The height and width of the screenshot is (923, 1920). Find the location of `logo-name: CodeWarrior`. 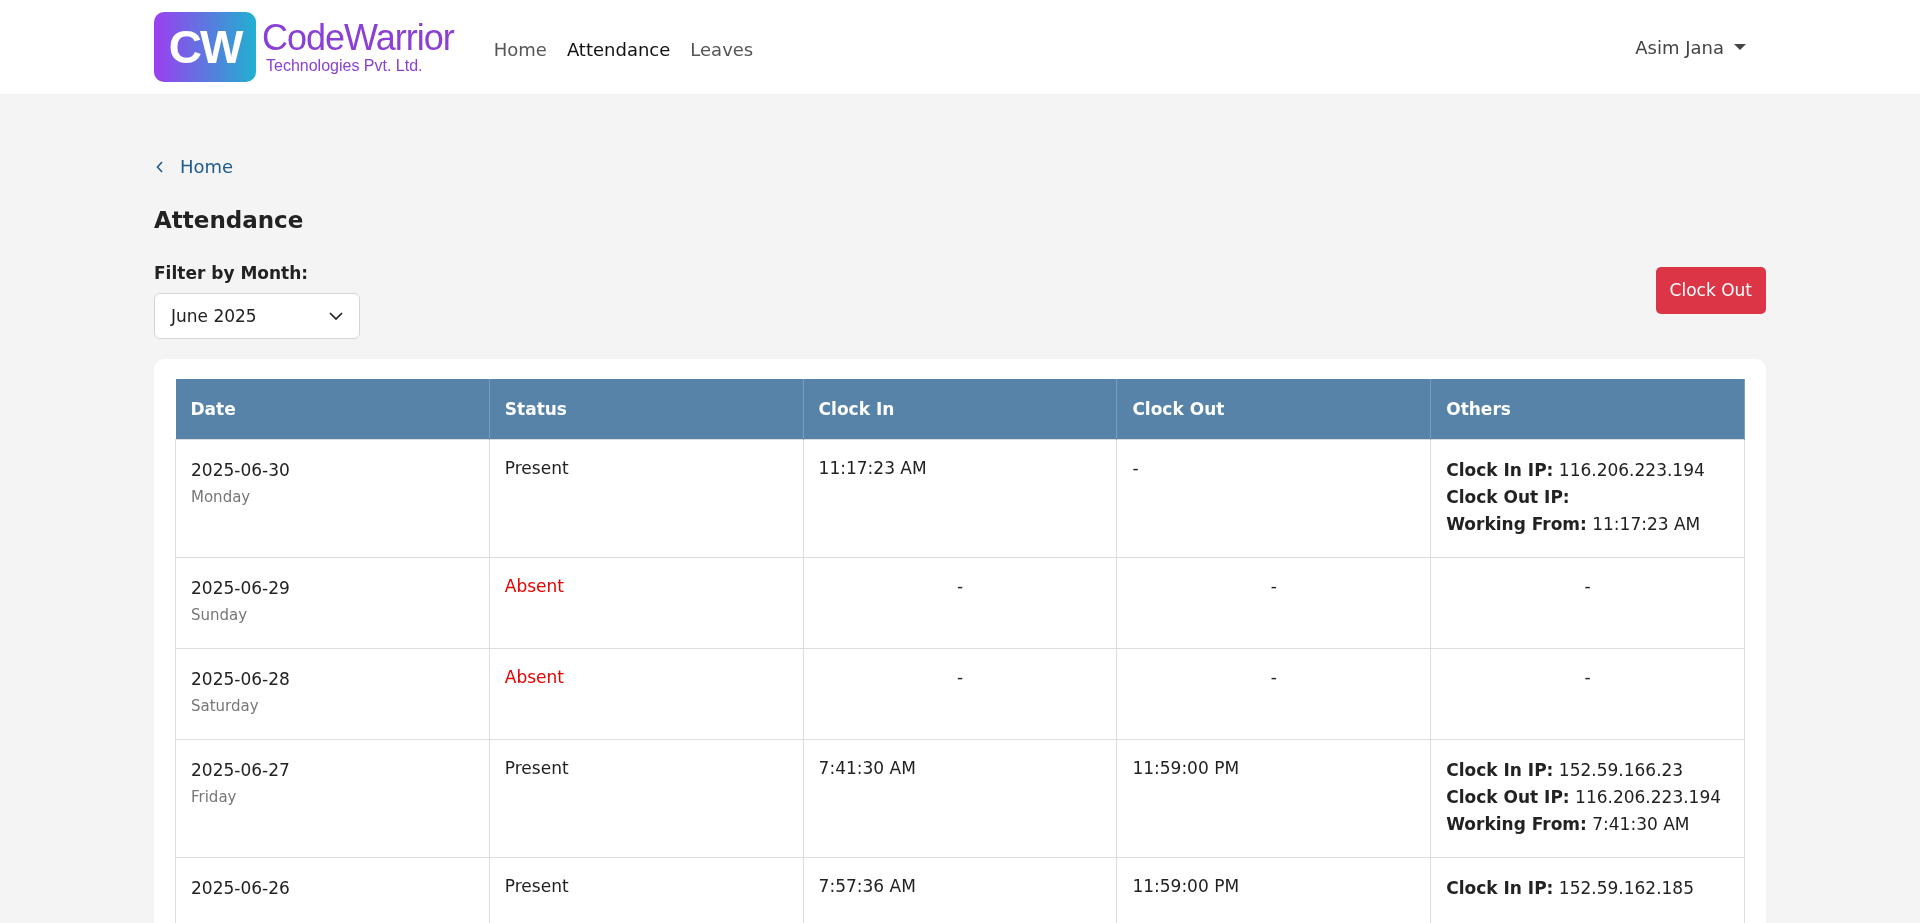

logo-name: CodeWarrior is located at coordinates (358, 38).